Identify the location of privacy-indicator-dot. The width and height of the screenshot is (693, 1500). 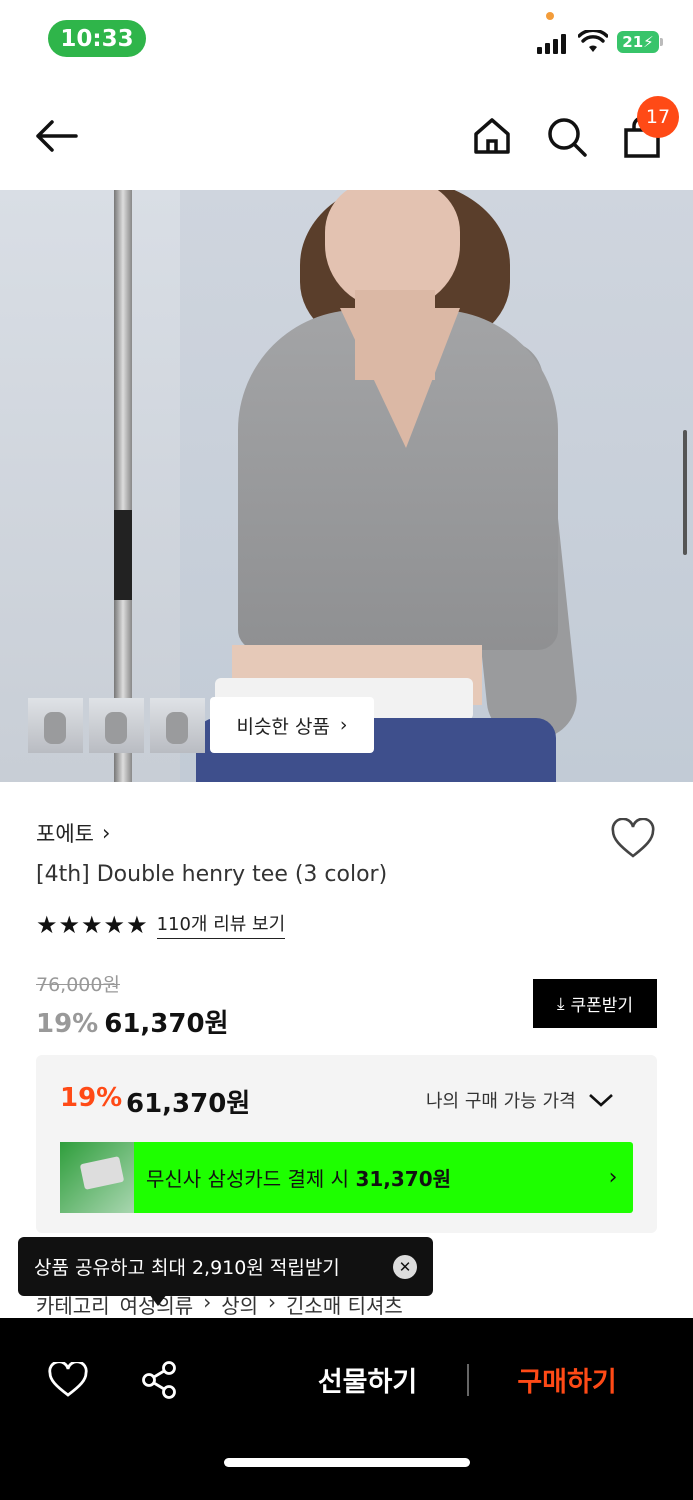
(550, 16).